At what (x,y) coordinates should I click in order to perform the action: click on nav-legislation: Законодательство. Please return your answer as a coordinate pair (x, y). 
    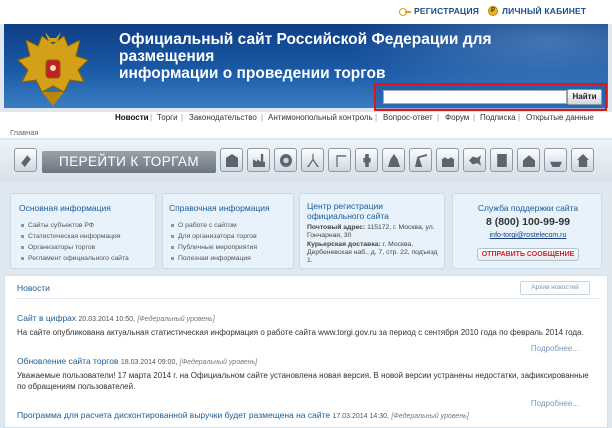
    Looking at the image, I should click on (223, 117).